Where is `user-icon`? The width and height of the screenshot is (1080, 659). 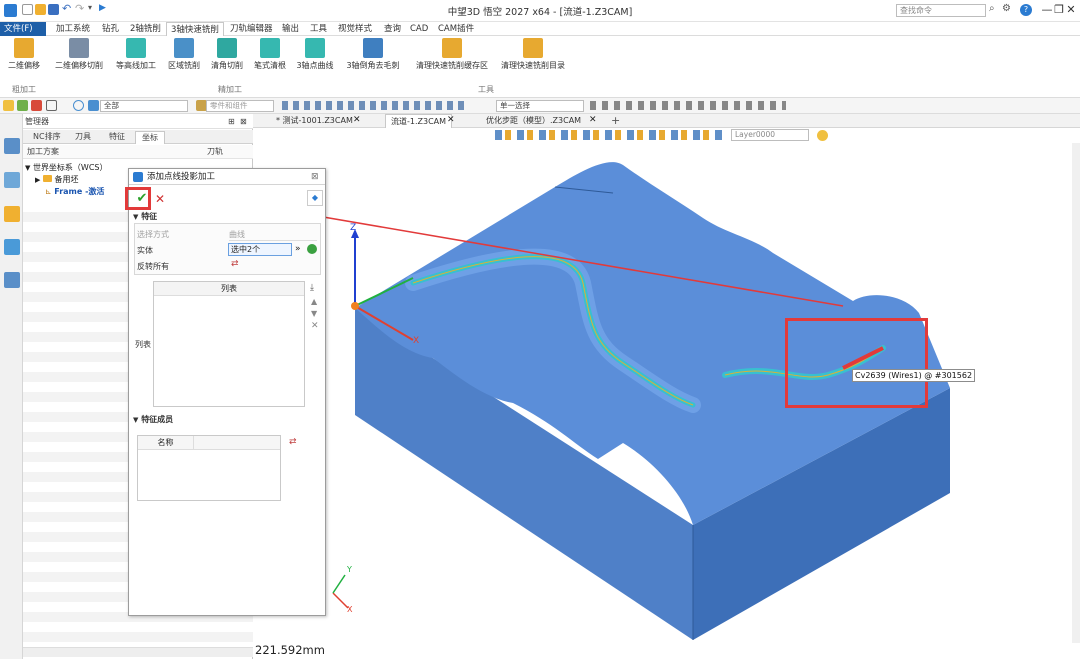
user-icon is located at coordinates (12, 280).